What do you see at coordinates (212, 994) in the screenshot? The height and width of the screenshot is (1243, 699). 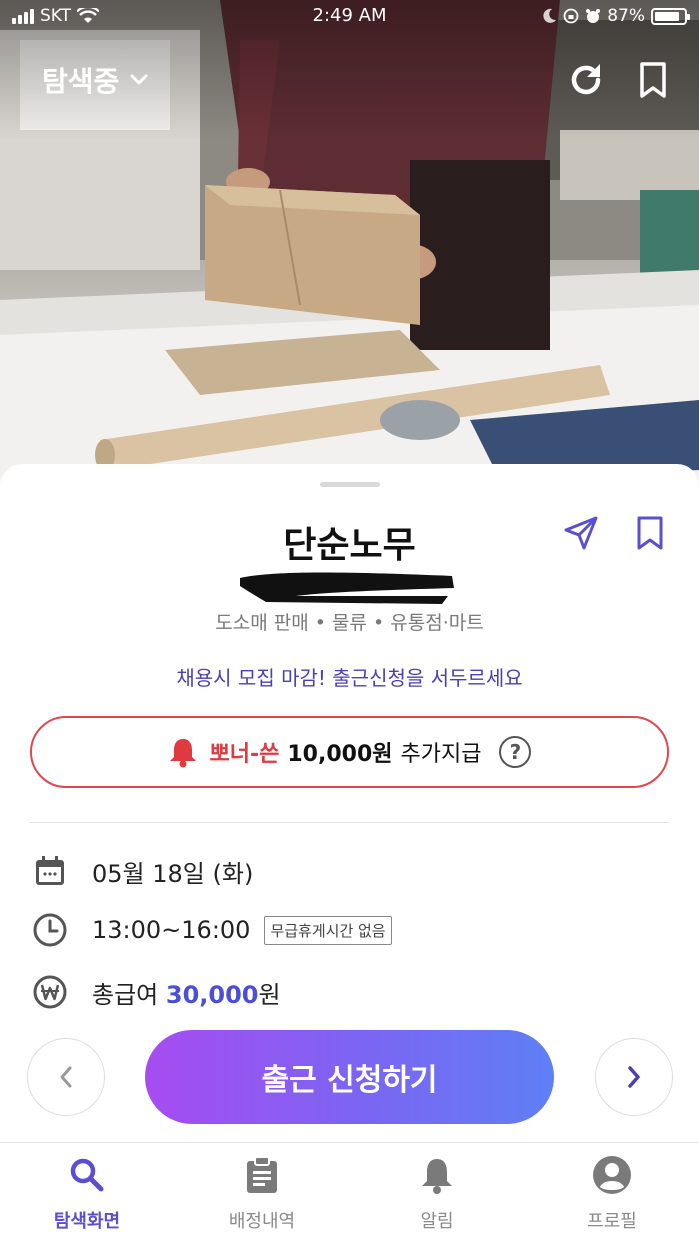 I see `pay-amount: 30,000` at bounding box center [212, 994].